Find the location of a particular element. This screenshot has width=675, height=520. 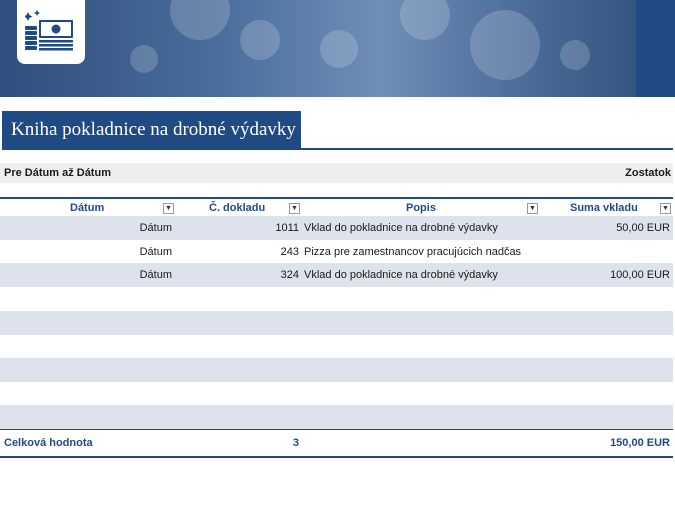

logo is located at coordinates (51, 32).